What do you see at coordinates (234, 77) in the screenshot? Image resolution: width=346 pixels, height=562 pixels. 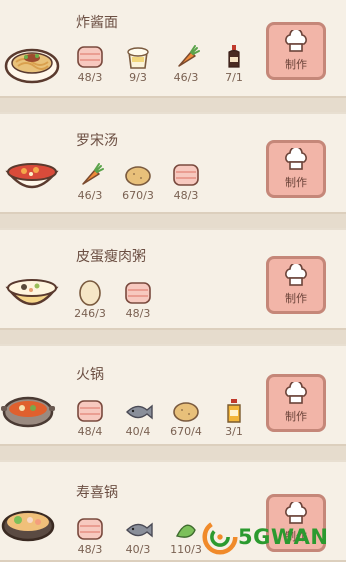 I see `ingredient-quantity: 7/1` at bounding box center [234, 77].